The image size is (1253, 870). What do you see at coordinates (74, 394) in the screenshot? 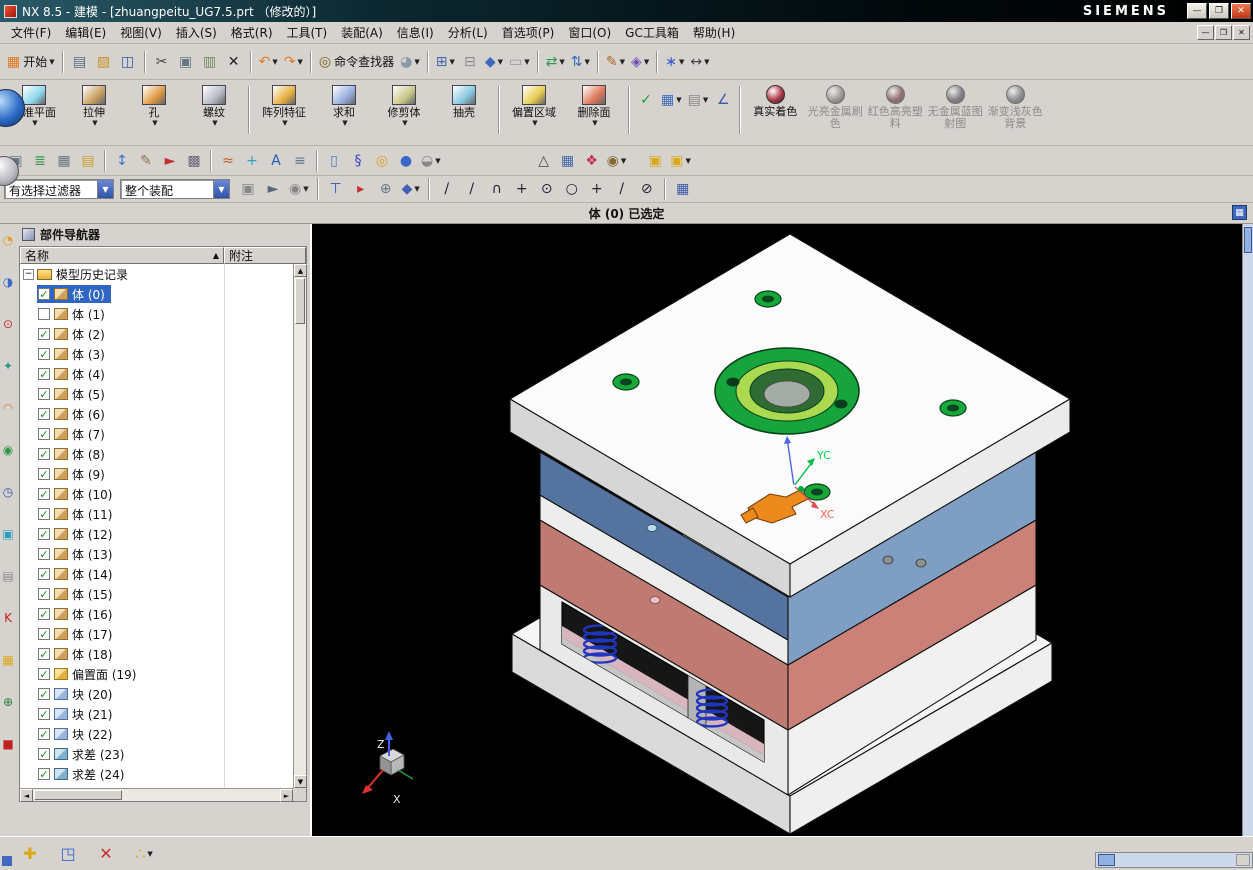
I see `tree-item: ✓ 体 (5)` at bounding box center [74, 394].